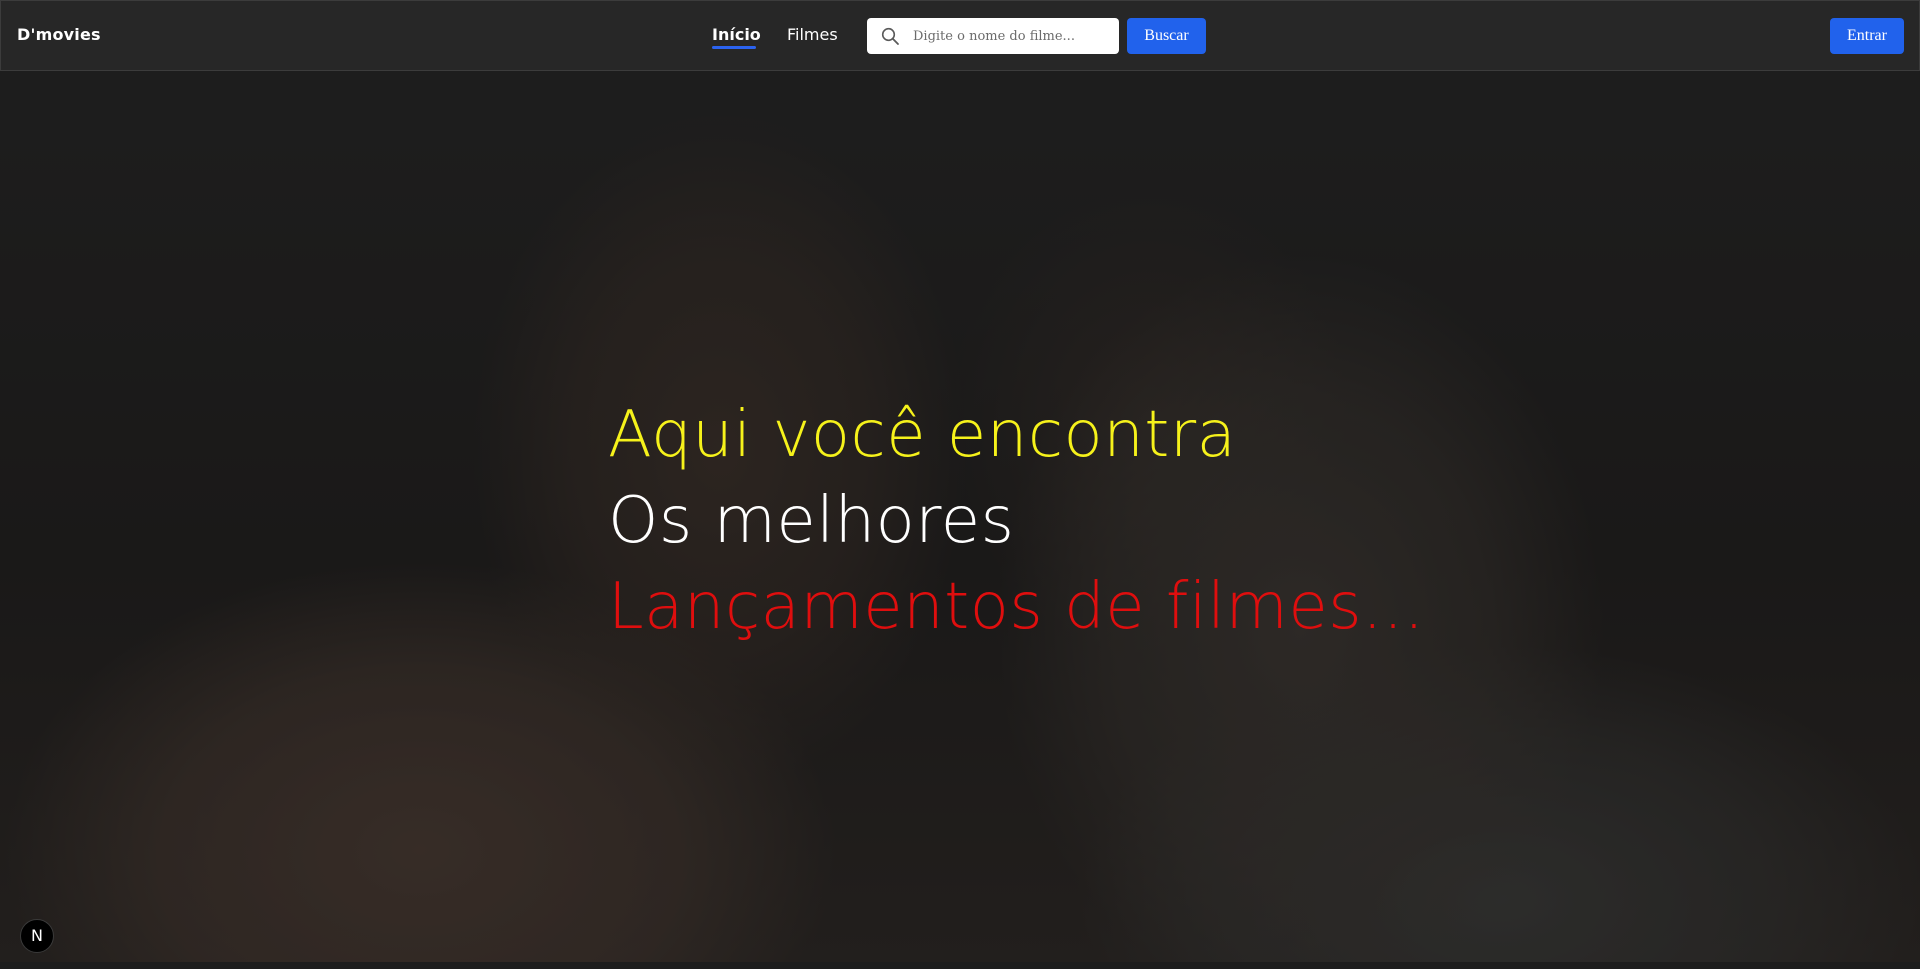 This screenshot has width=1920, height=969. What do you see at coordinates (1867, 36) in the screenshot?
I see `login-button: Entrar` at bounding box center [1867, 36].